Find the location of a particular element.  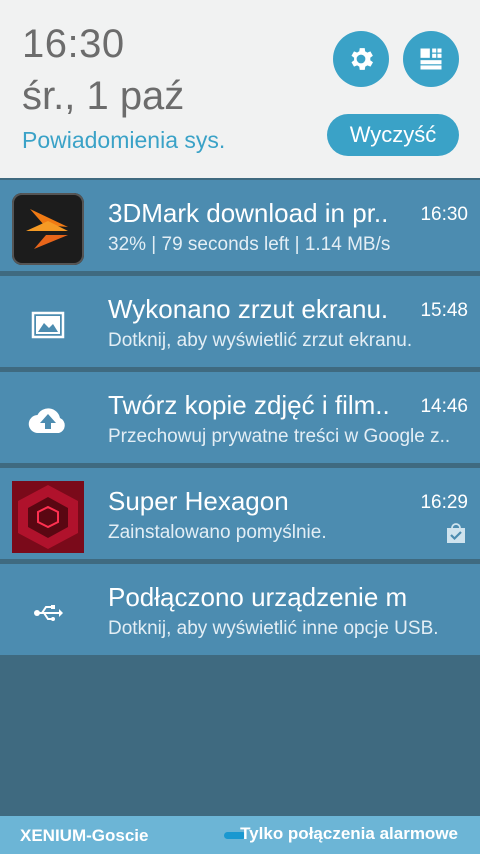

emergency-calls-only-label: Tylko połączenia alarmowe is located at coordinates (349, 833).